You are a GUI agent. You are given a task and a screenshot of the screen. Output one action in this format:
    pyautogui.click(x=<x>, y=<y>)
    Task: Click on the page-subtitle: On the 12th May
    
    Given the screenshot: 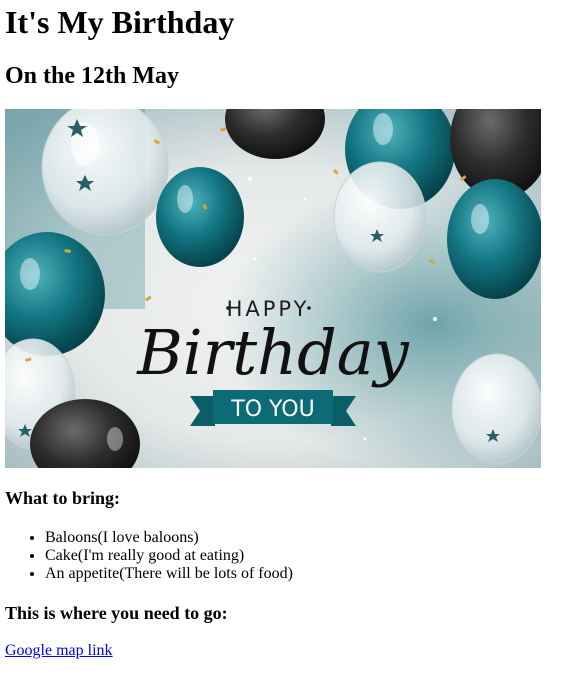 What is the action you would take?
    pyautogui.click(x=92, y=76)
    